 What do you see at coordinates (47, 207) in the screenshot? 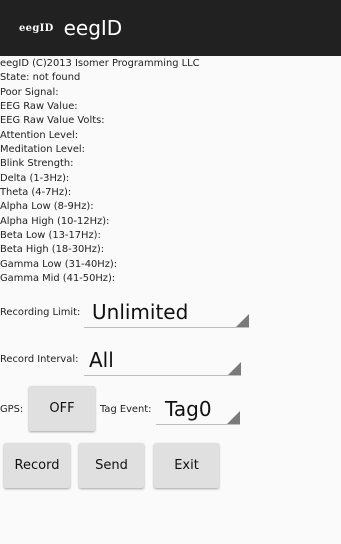
I see `alpha-low-readout: Alpha Low (8-9Hz):` at bounding box center [47, 207].